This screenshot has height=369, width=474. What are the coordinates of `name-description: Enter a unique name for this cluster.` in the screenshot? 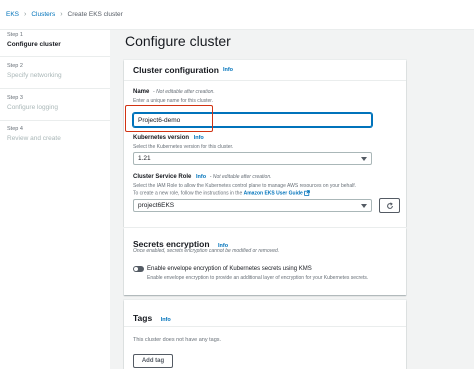 It's located at (173, 101).